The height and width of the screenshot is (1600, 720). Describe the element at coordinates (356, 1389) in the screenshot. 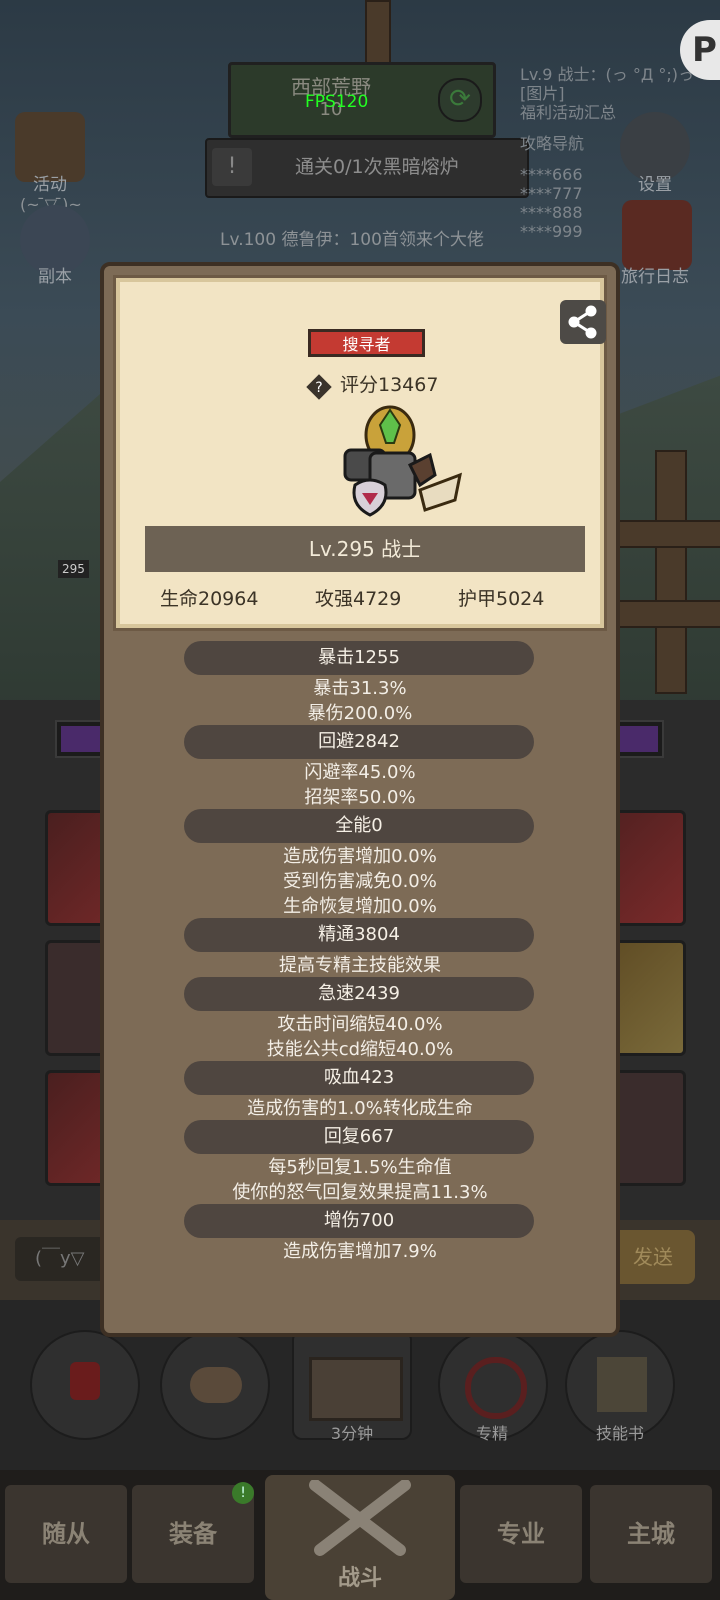

I see `chest-icon` at that location.